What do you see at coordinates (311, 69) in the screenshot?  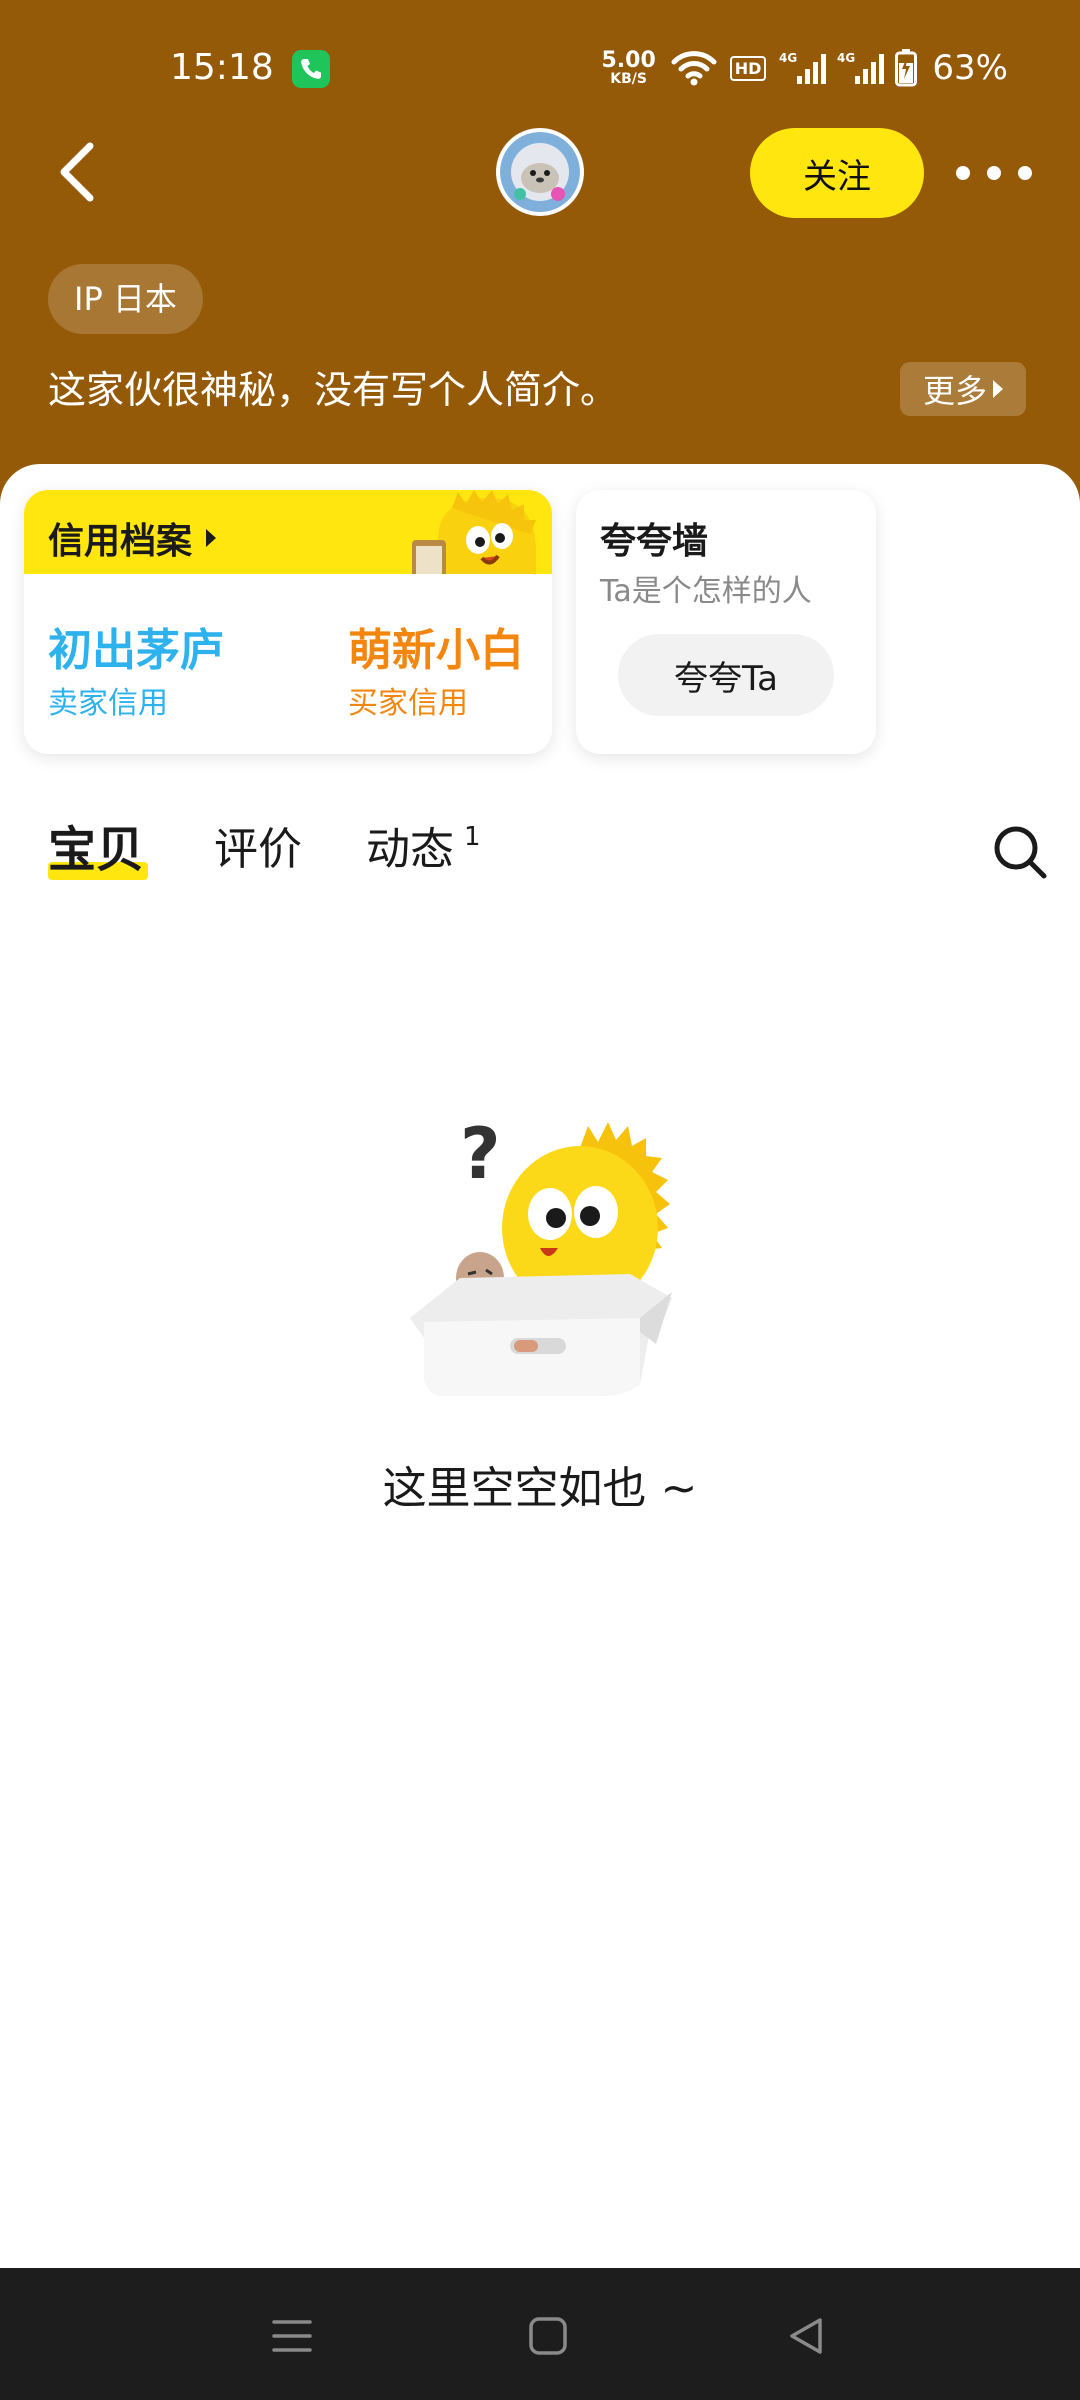 I see `phone-call-icon` at bounding box center [311, 69].